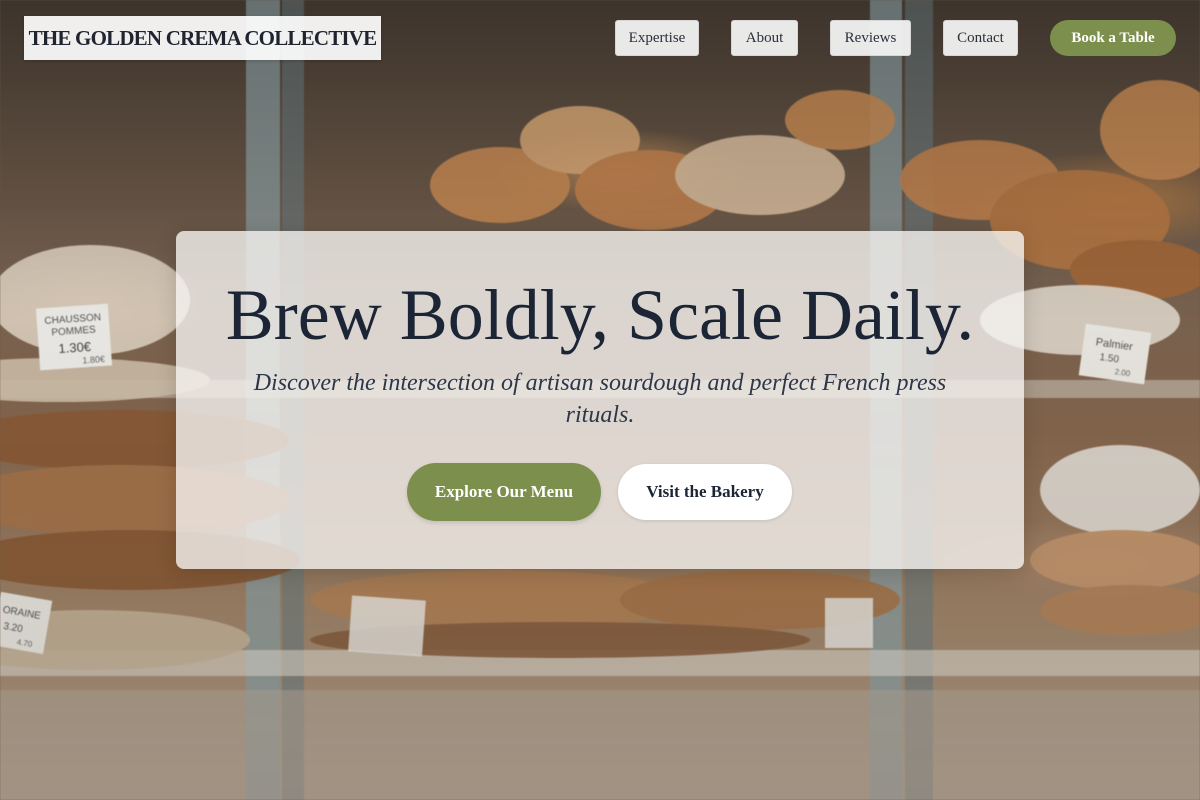  Describe the element at coordinates (705, 492) in the screenshot. I see `visit-bakery-button: Visit the Bakery` at that location.